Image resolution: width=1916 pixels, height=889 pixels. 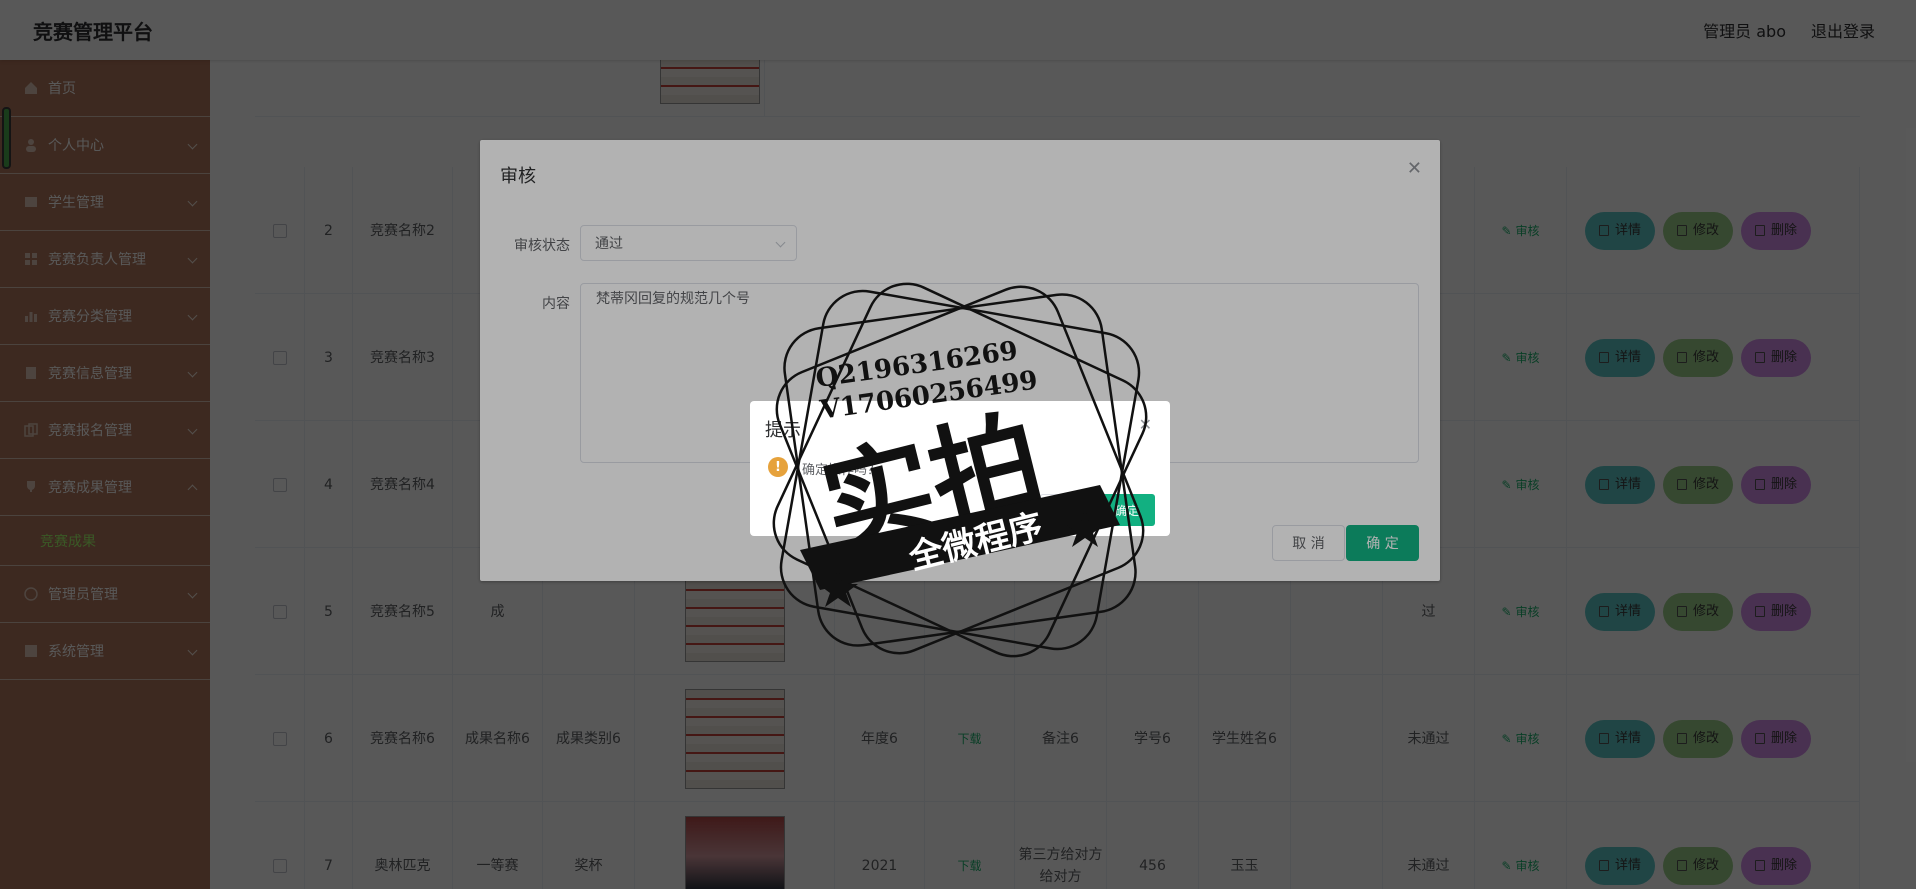 What do you see at coordinates (783, 430) in the screenshot?
I see `messagebox-title: 提示` at bounding box center [783, 430].